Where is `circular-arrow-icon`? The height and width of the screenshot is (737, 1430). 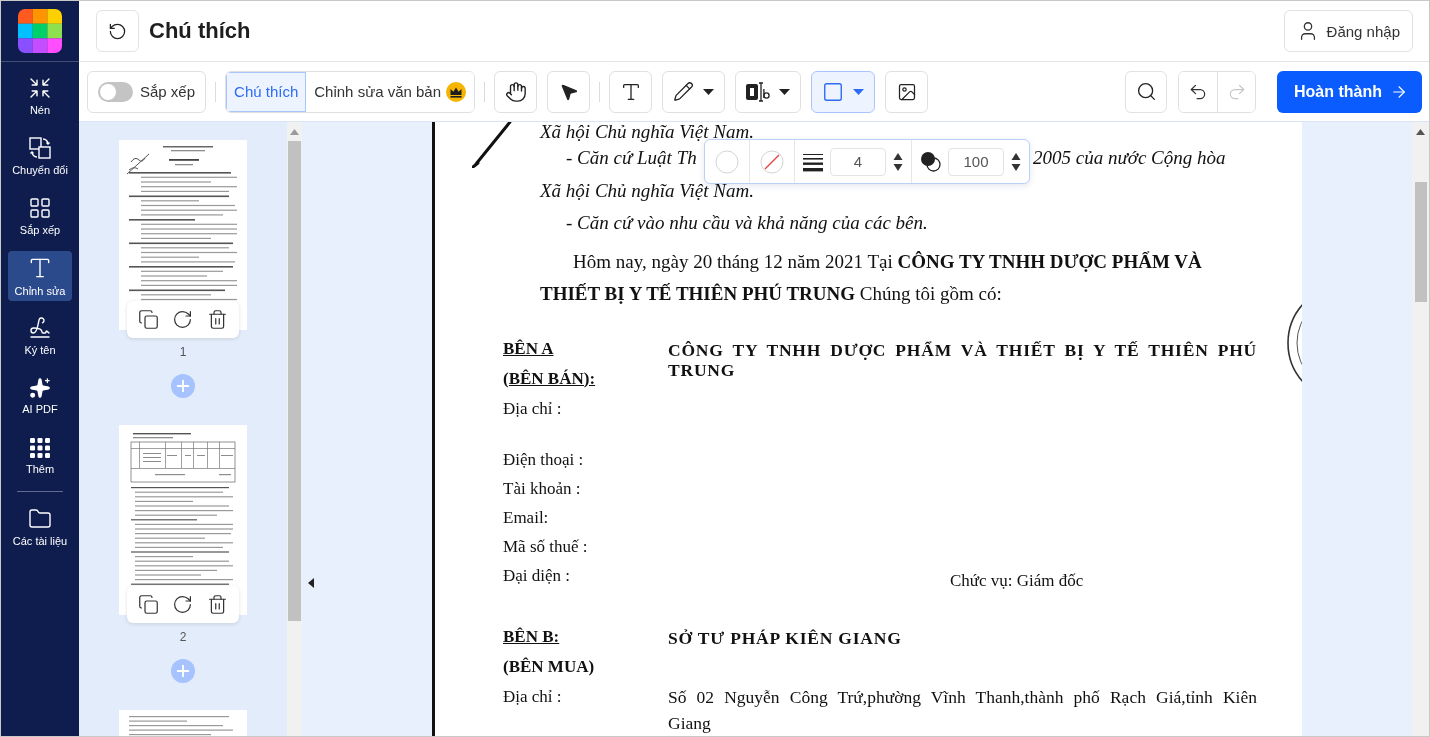
circular-arrow-icon is located at coordinates (117, 31).